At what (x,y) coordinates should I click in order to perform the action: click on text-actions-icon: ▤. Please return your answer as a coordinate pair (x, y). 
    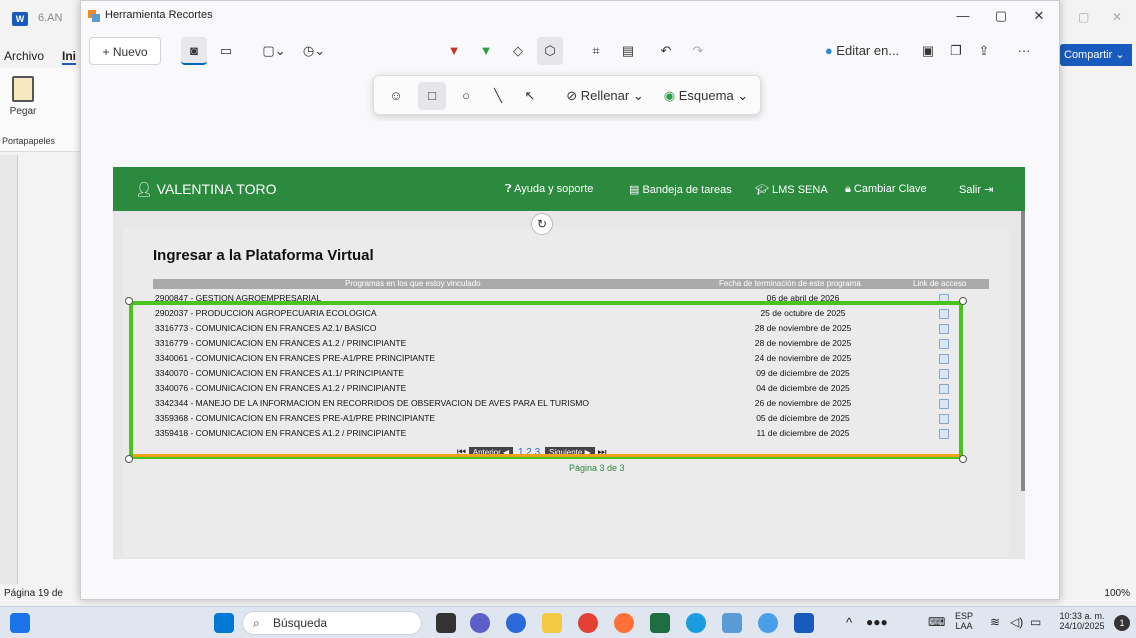
    Looking at the image, I should click on (628, 51).